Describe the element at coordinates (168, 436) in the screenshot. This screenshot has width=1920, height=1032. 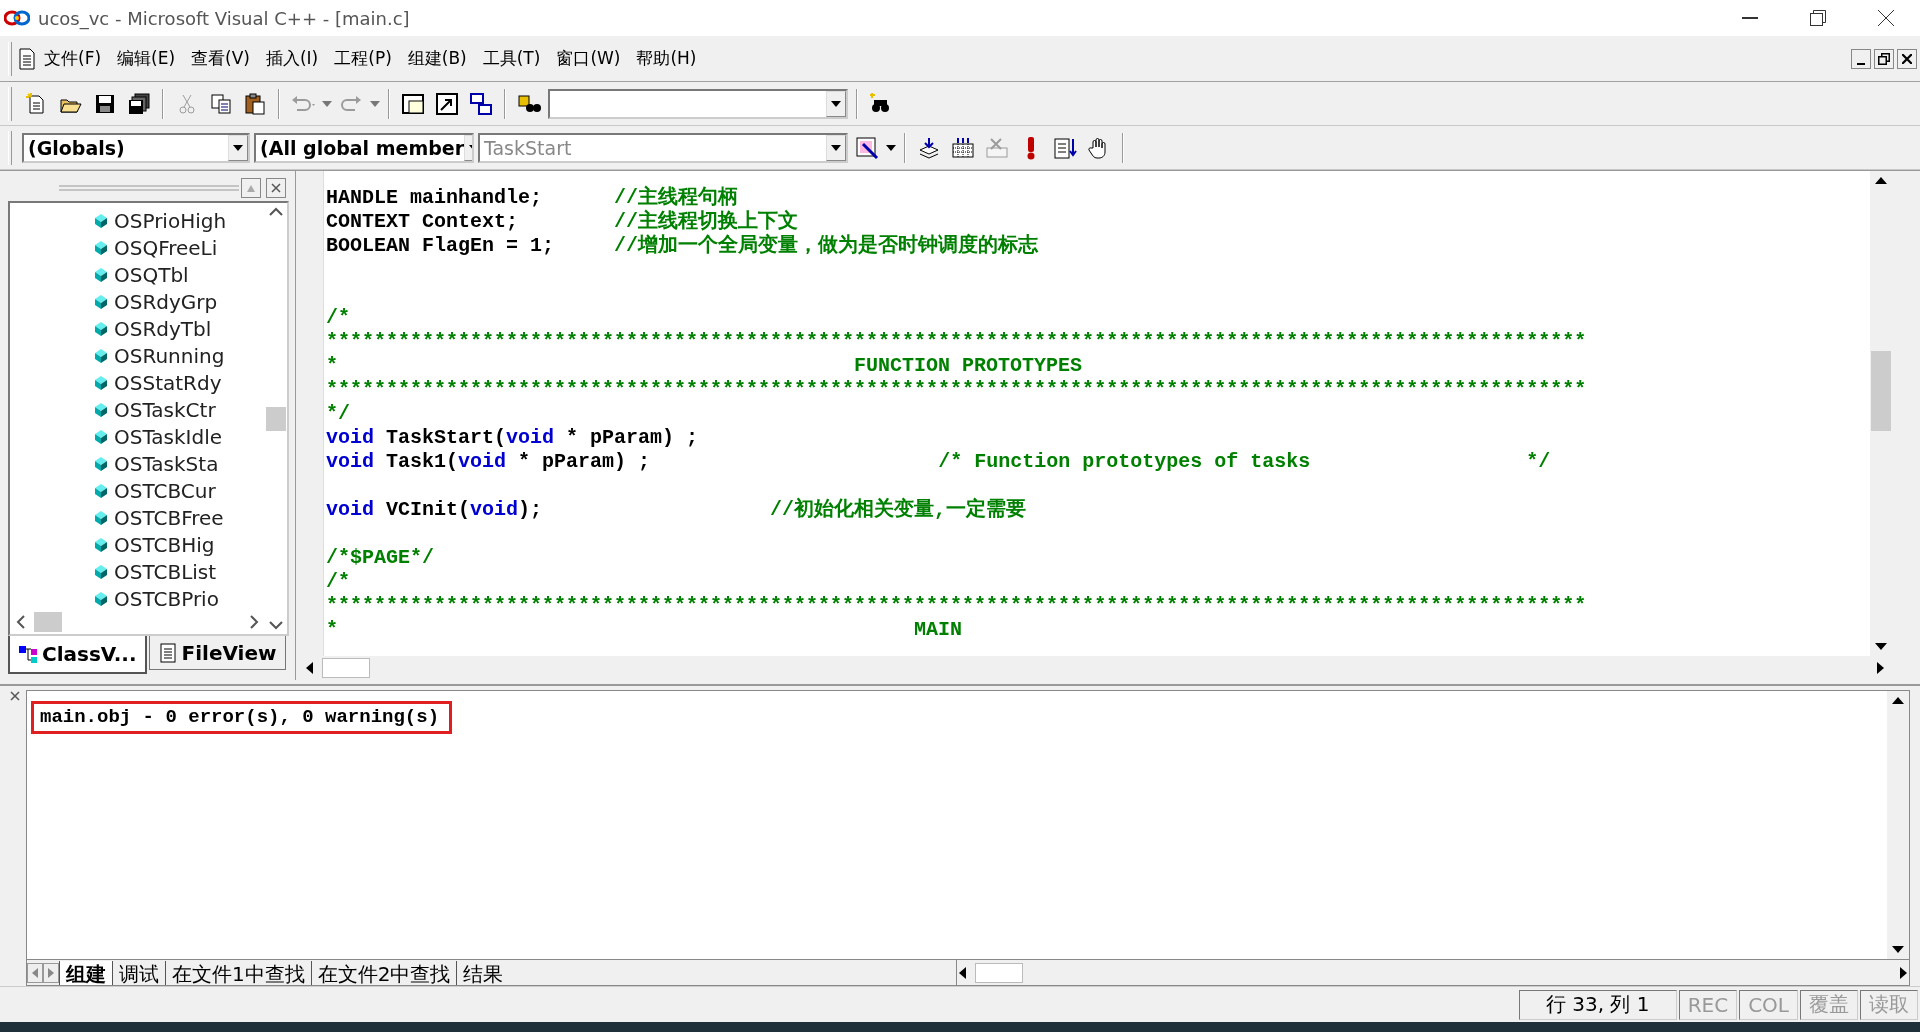
I see `tree-item: OSTaskIdle` at that location.